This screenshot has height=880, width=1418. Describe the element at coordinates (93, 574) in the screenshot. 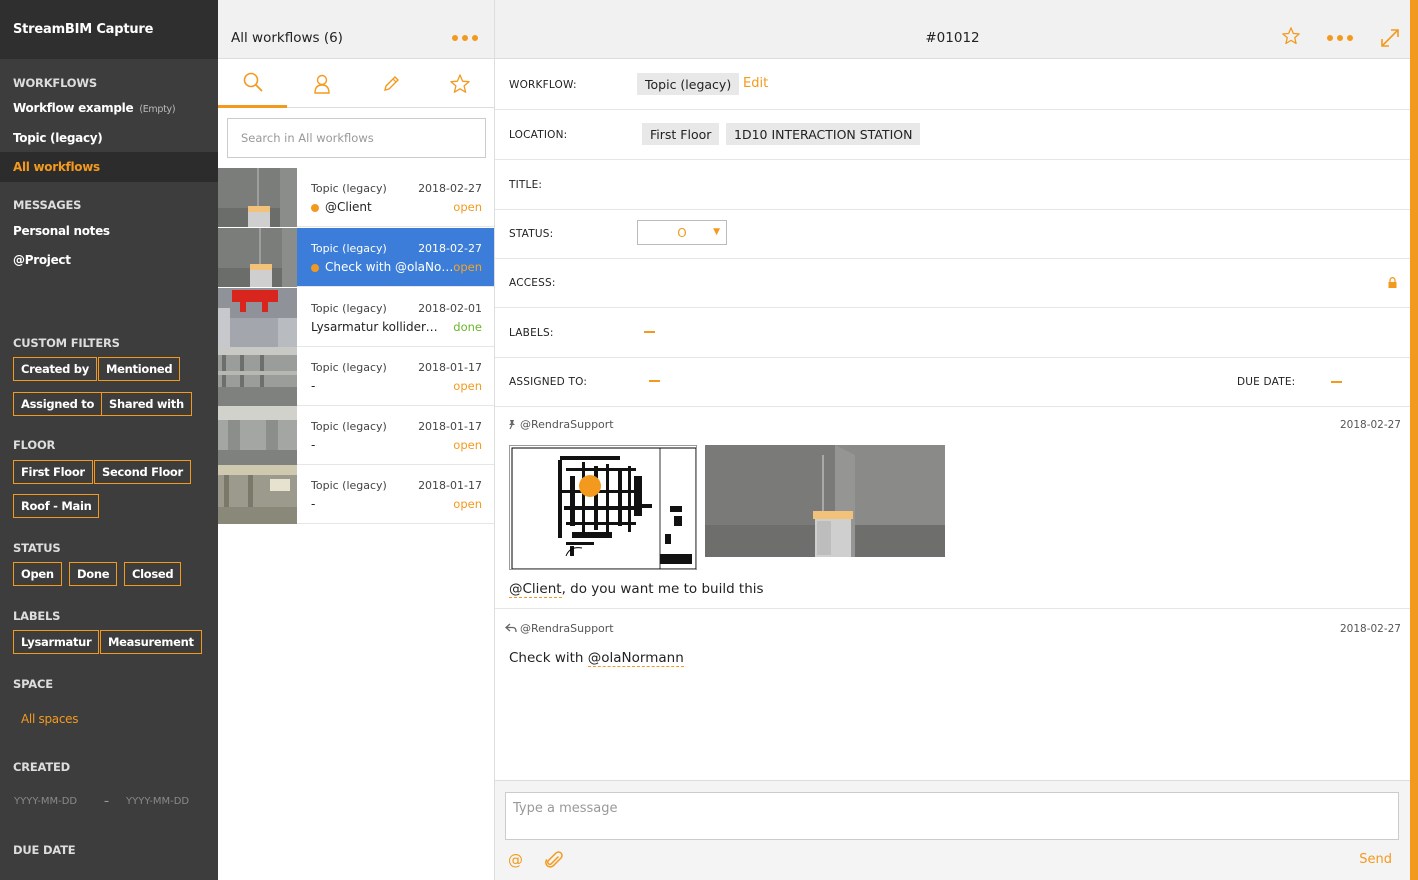

I see `filter-done: Done` at that location.